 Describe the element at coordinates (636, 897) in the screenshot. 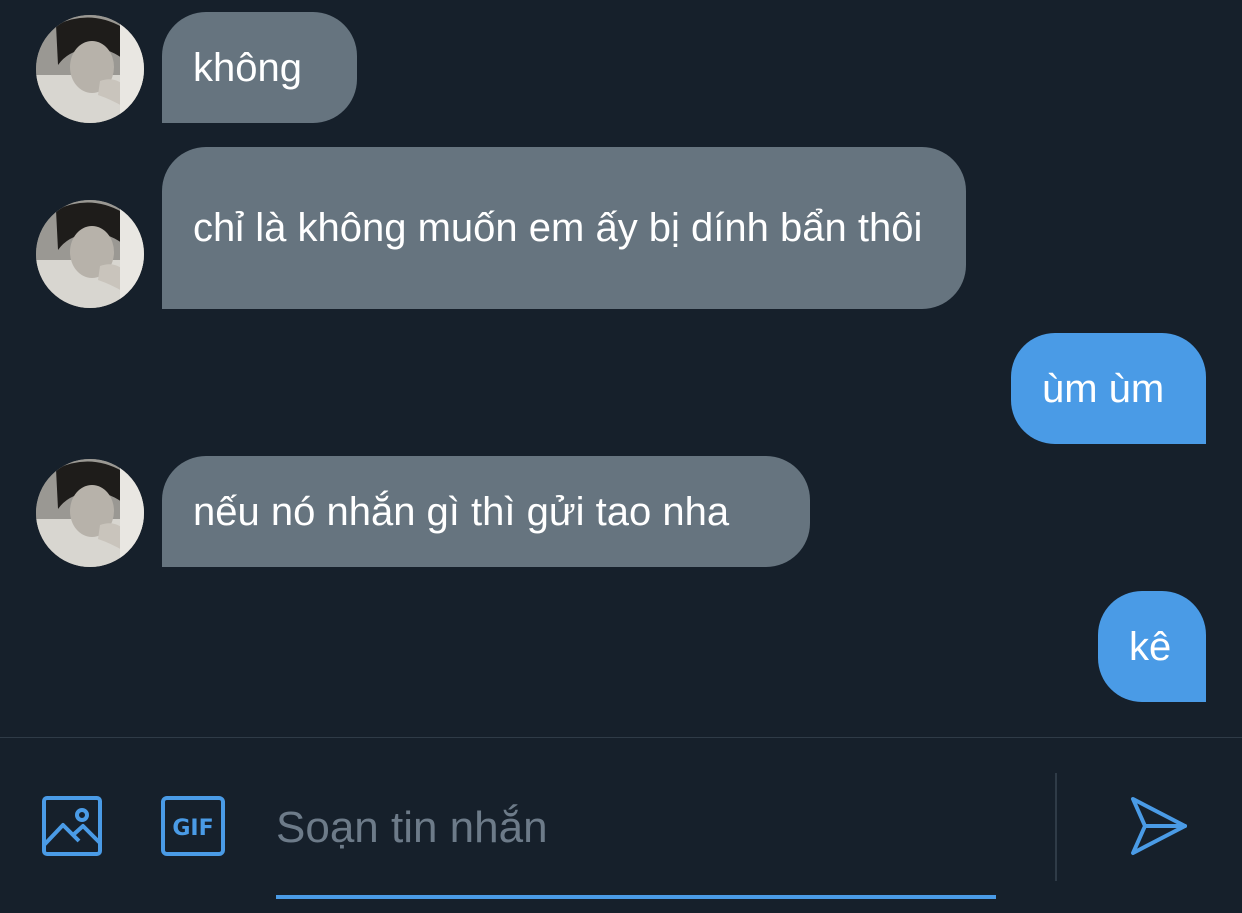

I see `input-focus-underline` at that location.